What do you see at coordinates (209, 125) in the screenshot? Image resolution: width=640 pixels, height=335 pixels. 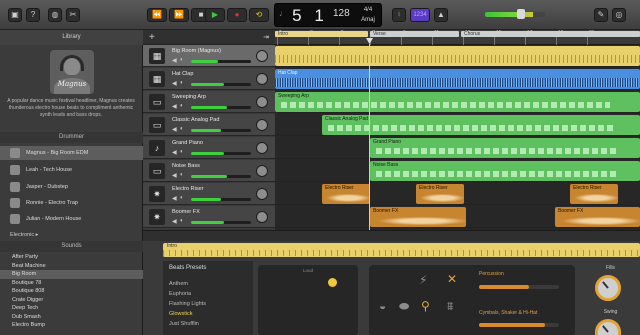 I see `track-header: ▭ Classic Analog Pad ◀ ◐` at bounding box center [209, 125].